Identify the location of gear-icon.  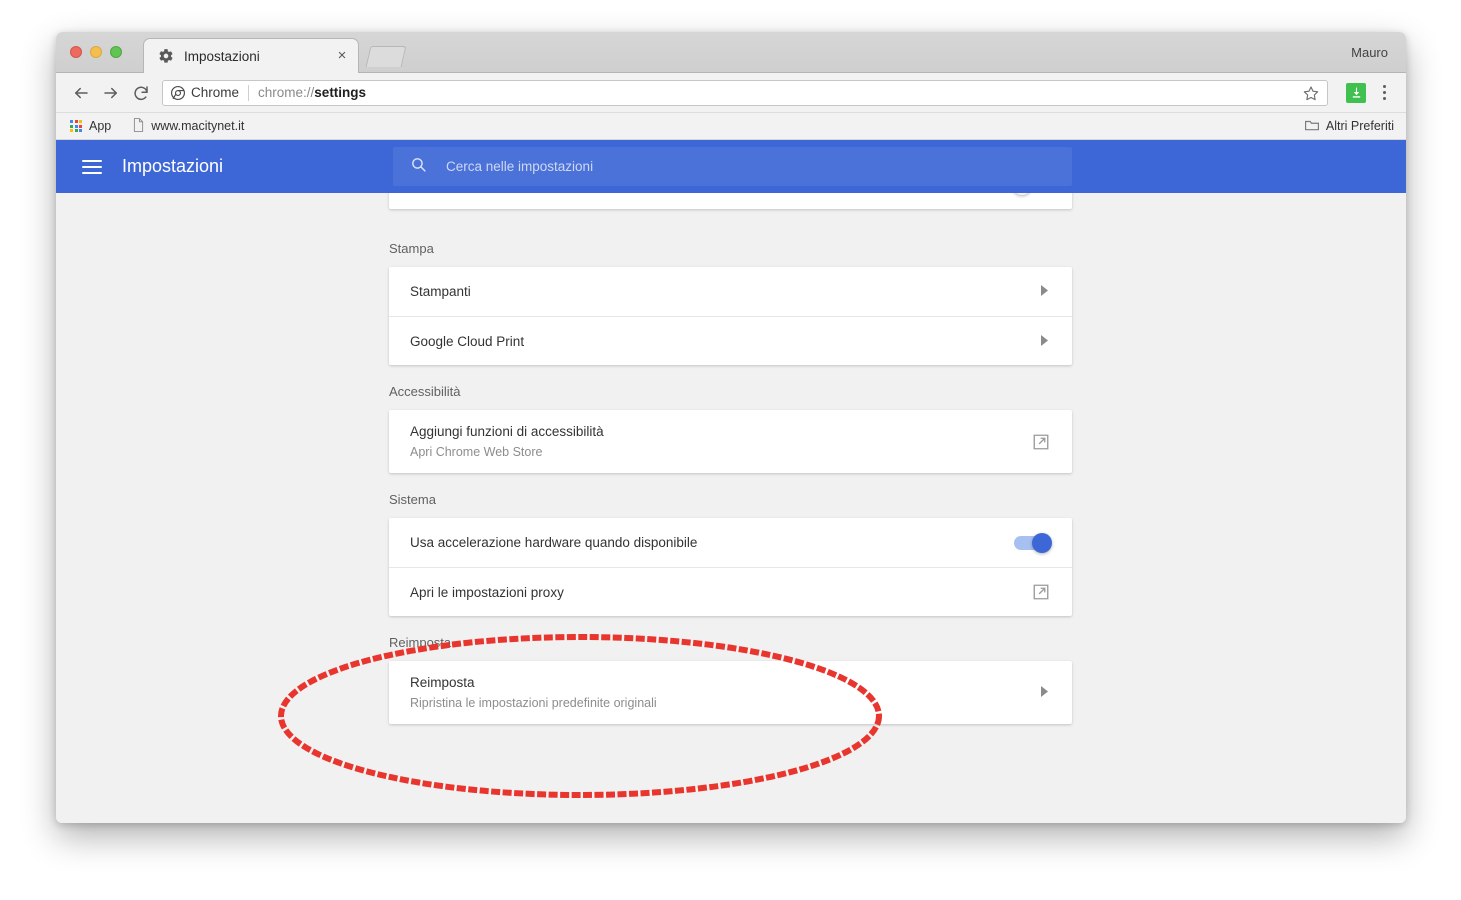
(166, 56).